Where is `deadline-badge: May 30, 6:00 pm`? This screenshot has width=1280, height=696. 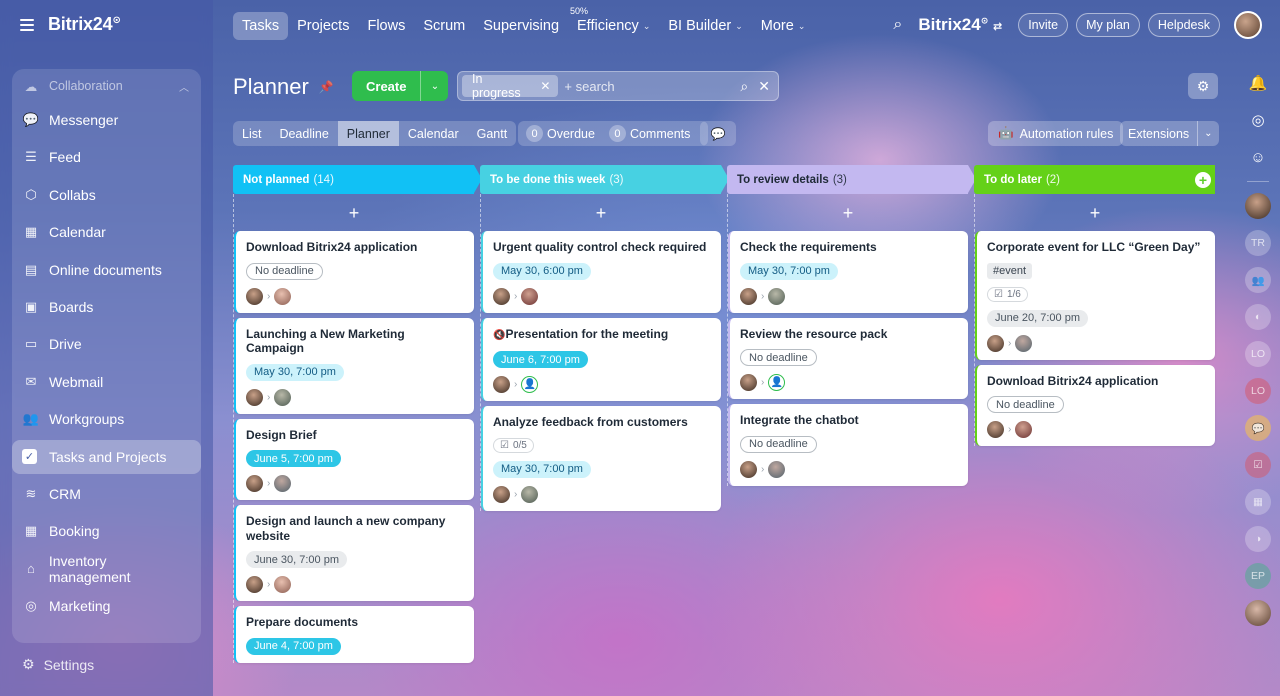
deadline-badge: May 30, 6:00 pm is located at coordinates (542, 271).